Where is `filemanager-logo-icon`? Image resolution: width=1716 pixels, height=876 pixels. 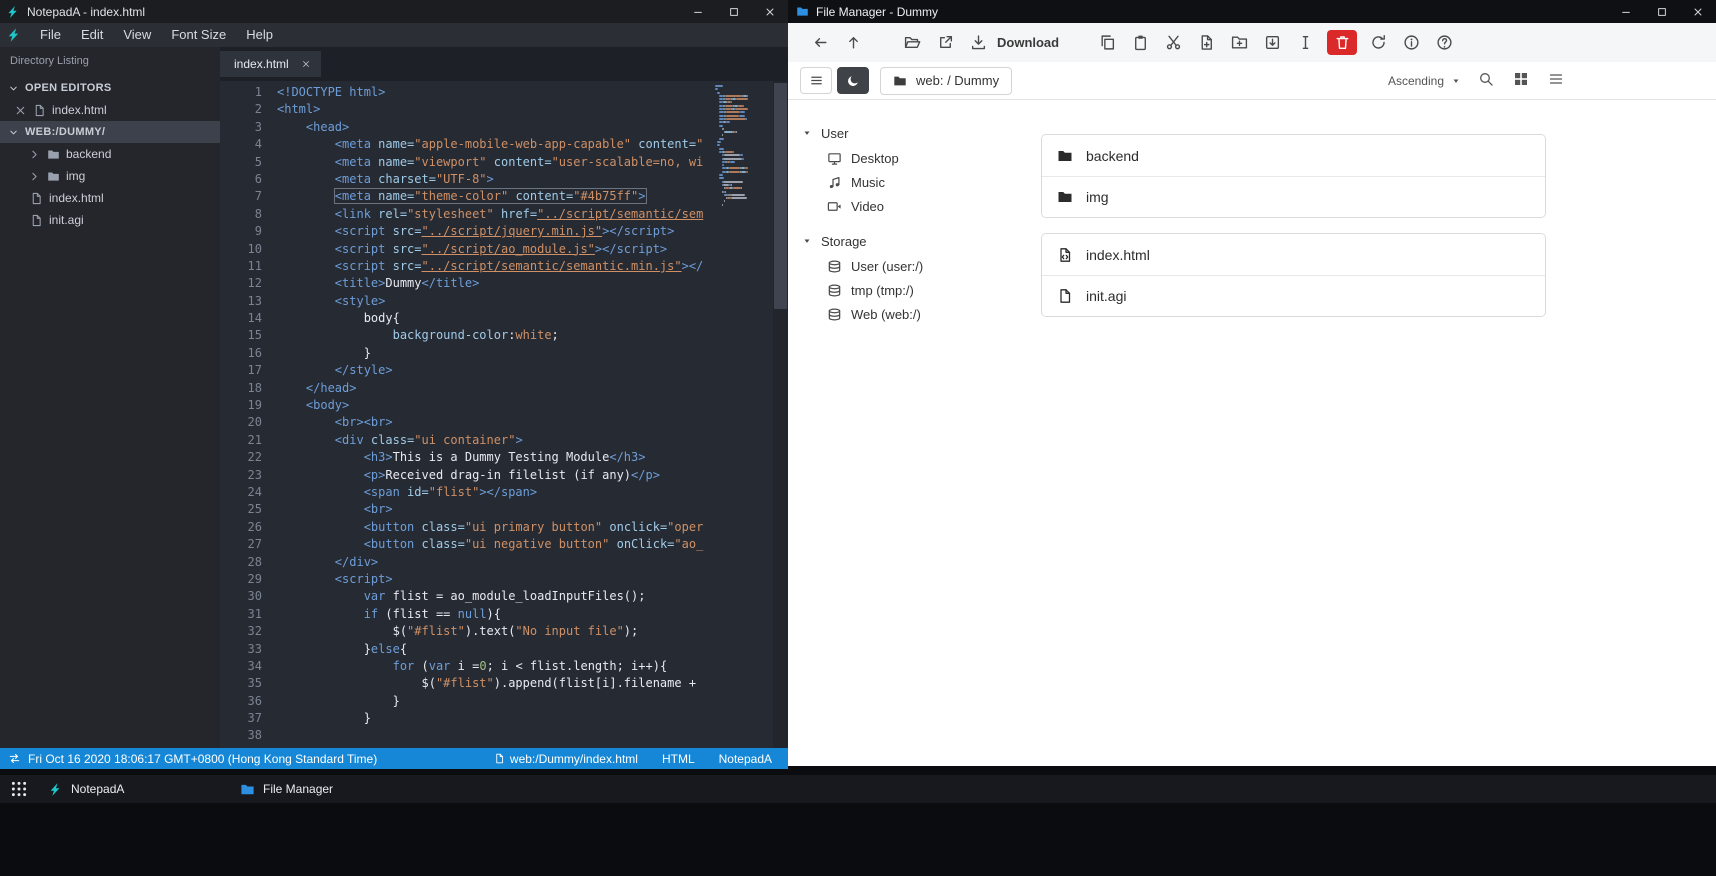
filemanager-logo-icon is located at coordinates (247, 789).